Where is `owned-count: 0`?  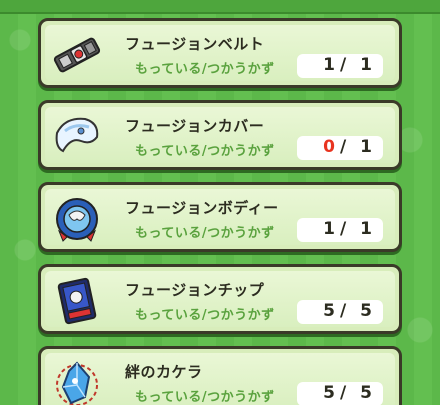
owned-count: 0 is located at coordinates (329, 147).